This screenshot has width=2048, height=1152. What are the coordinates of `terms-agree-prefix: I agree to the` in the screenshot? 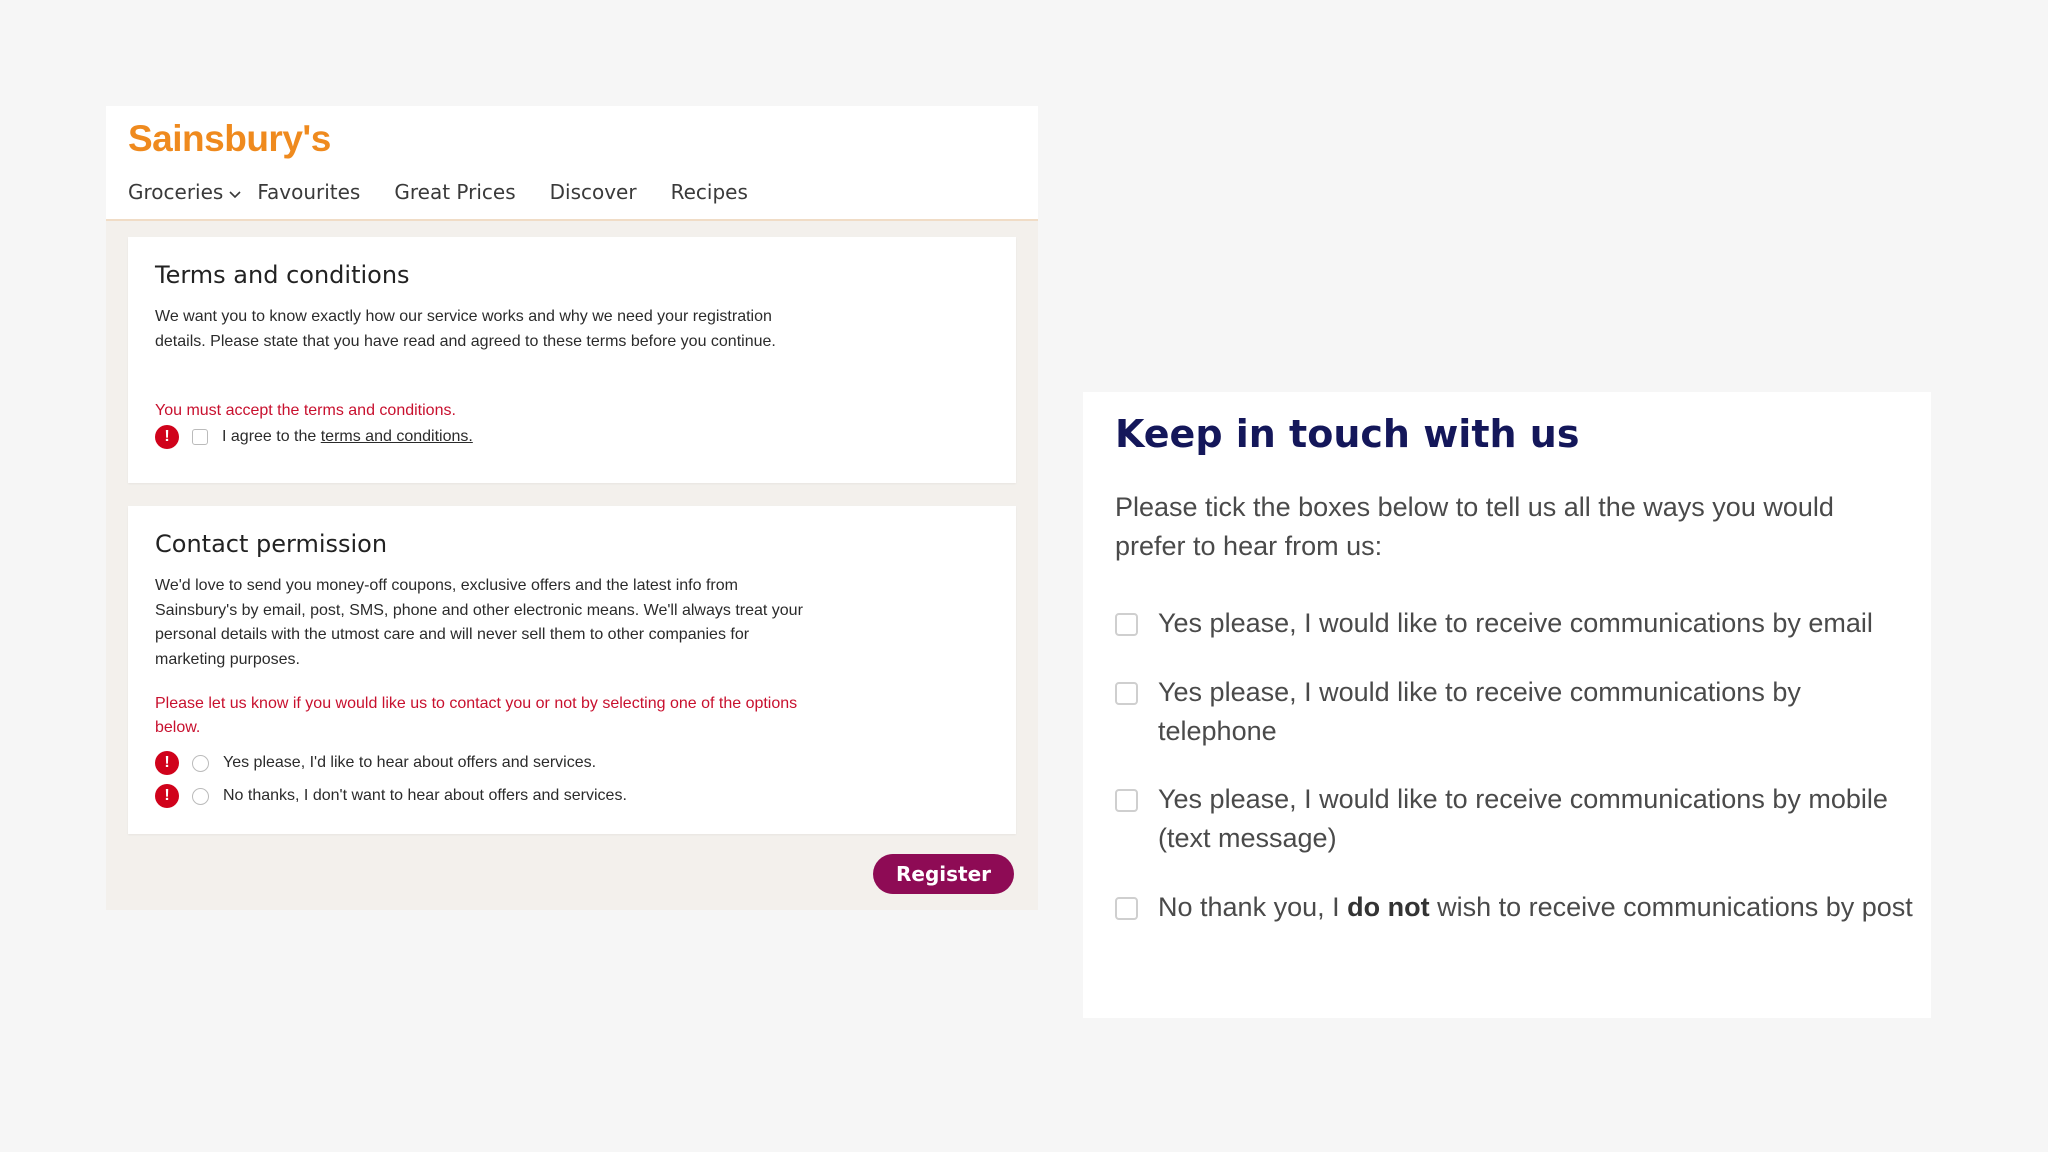 It's located at (271, 436).